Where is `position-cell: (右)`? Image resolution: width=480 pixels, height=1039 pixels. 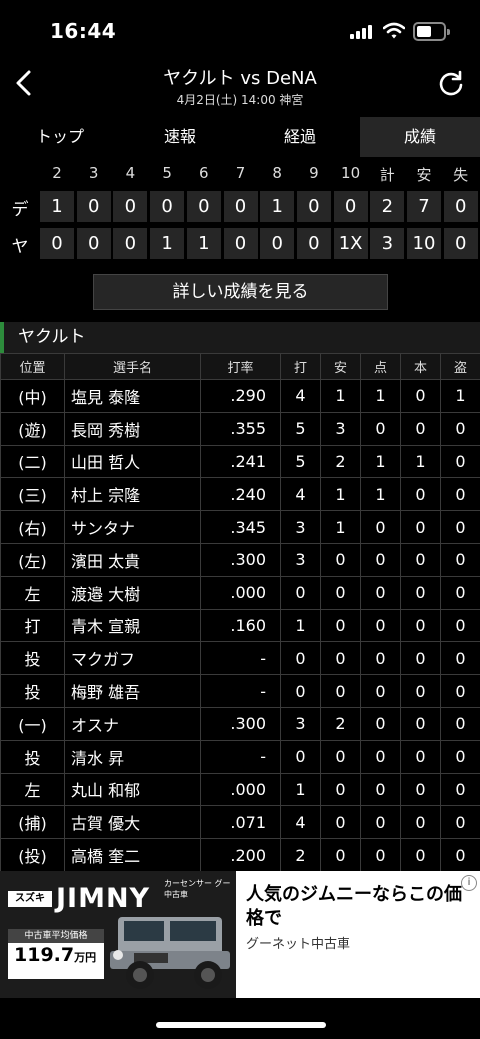 position-cell: (右) is located at coordinates (32, 527).